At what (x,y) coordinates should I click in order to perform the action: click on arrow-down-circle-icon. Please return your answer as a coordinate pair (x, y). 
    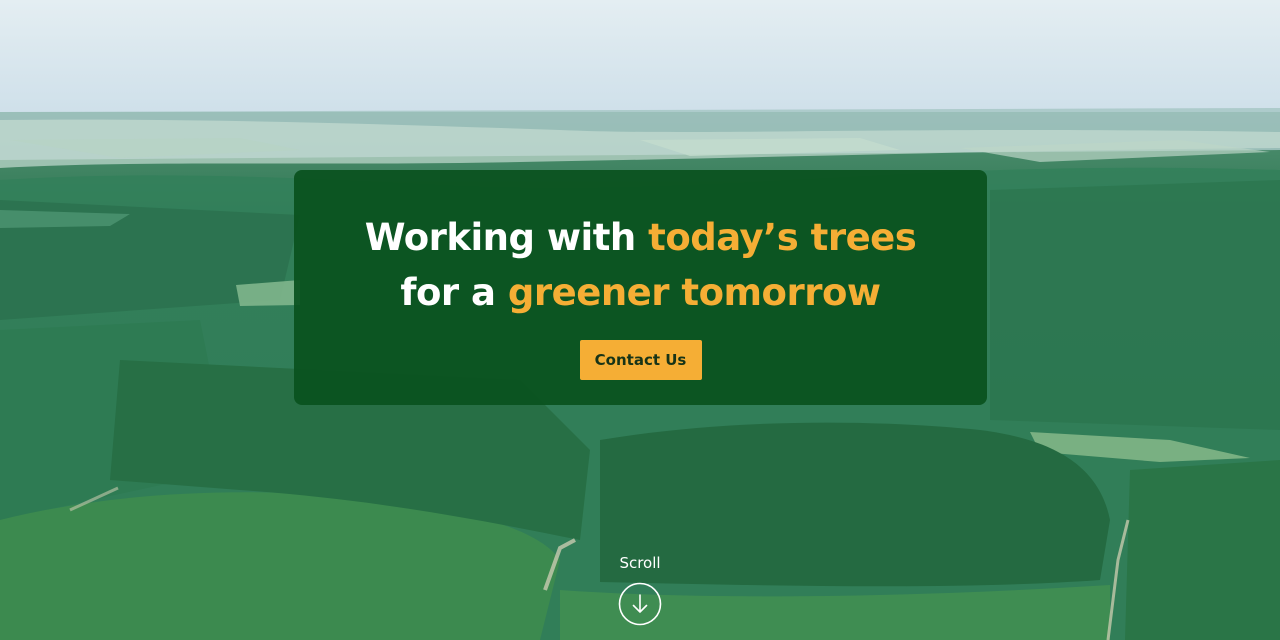
    Looking at the image, I should click on (640, 604).